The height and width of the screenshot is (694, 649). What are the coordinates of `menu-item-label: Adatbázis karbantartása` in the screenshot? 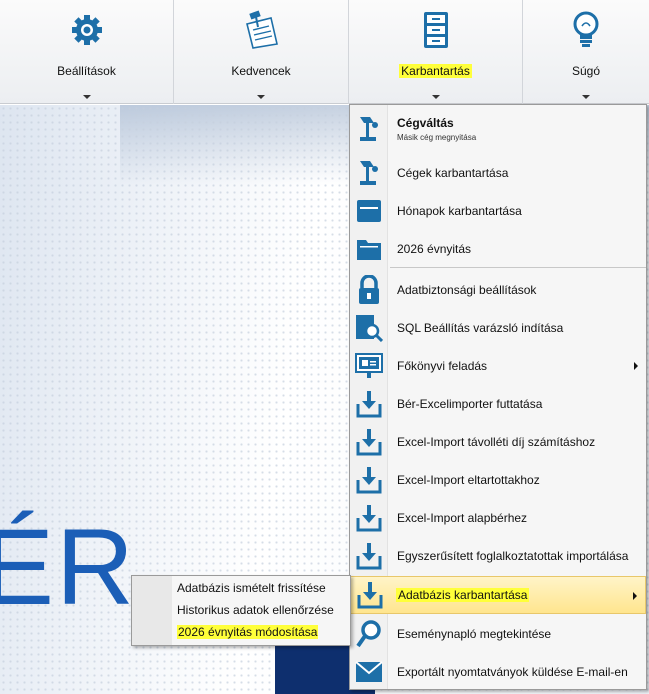 It's located at (463, 595).